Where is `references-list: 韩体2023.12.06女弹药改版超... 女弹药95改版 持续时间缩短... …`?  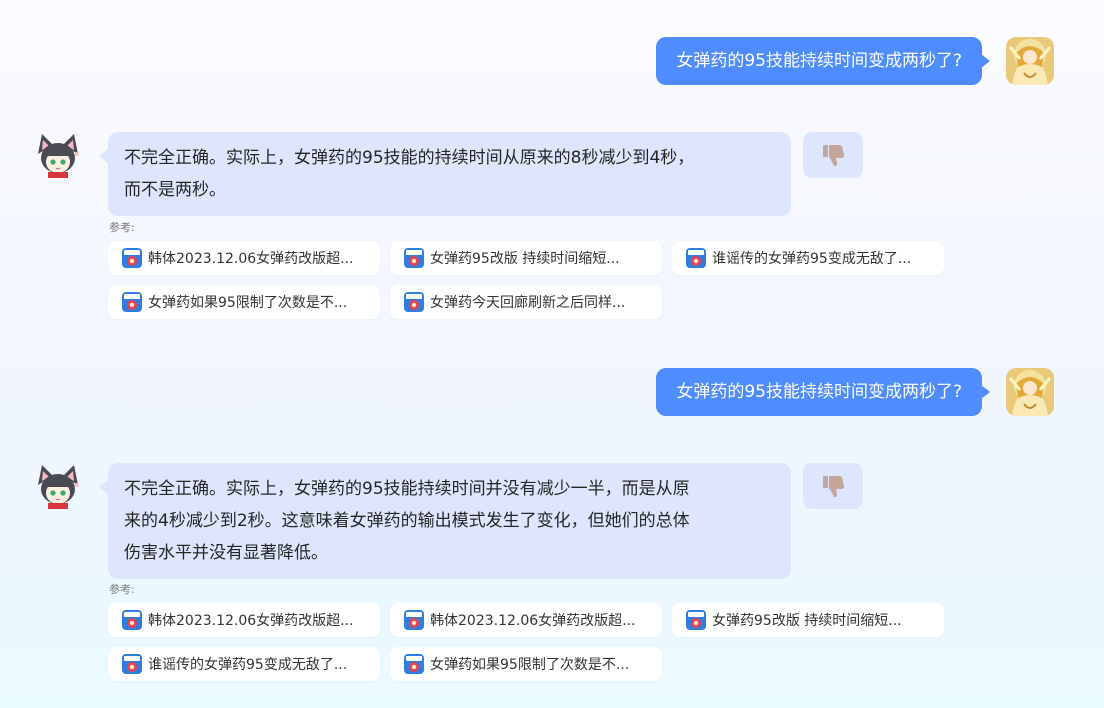 references-list: 韩体2023.12.06女弹药改版超... 女弹药95改版 持续时间缩短... … is located at coordinates (528, 280).